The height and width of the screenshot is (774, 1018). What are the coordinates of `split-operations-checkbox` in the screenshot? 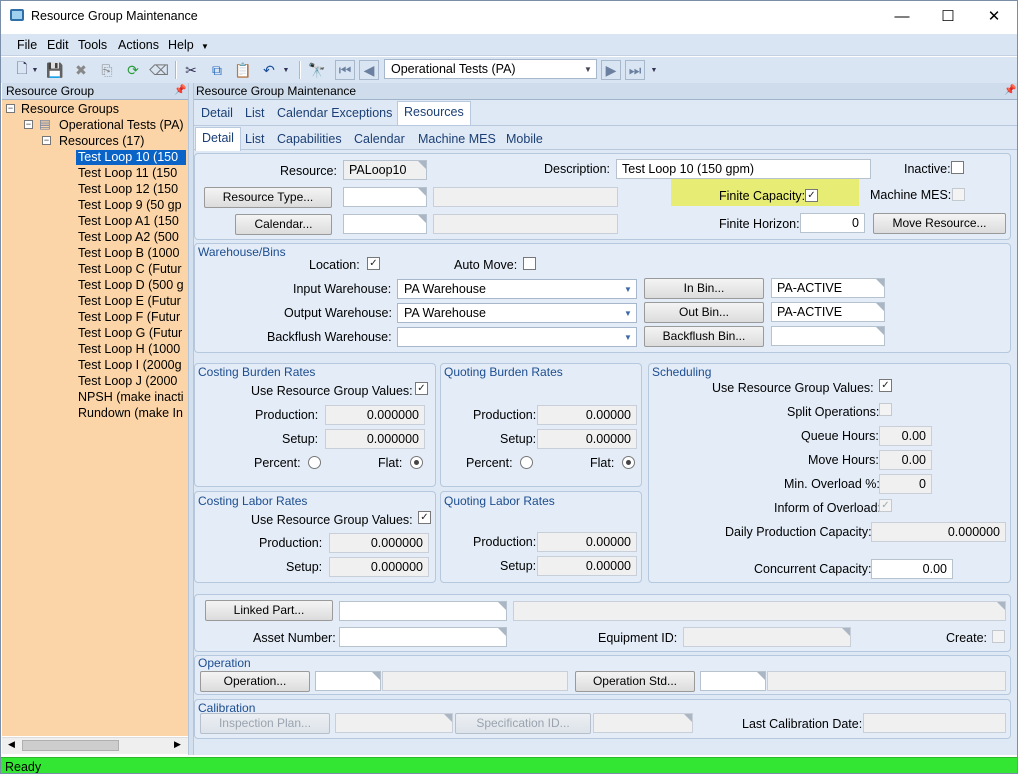 It's located at (885, 409).